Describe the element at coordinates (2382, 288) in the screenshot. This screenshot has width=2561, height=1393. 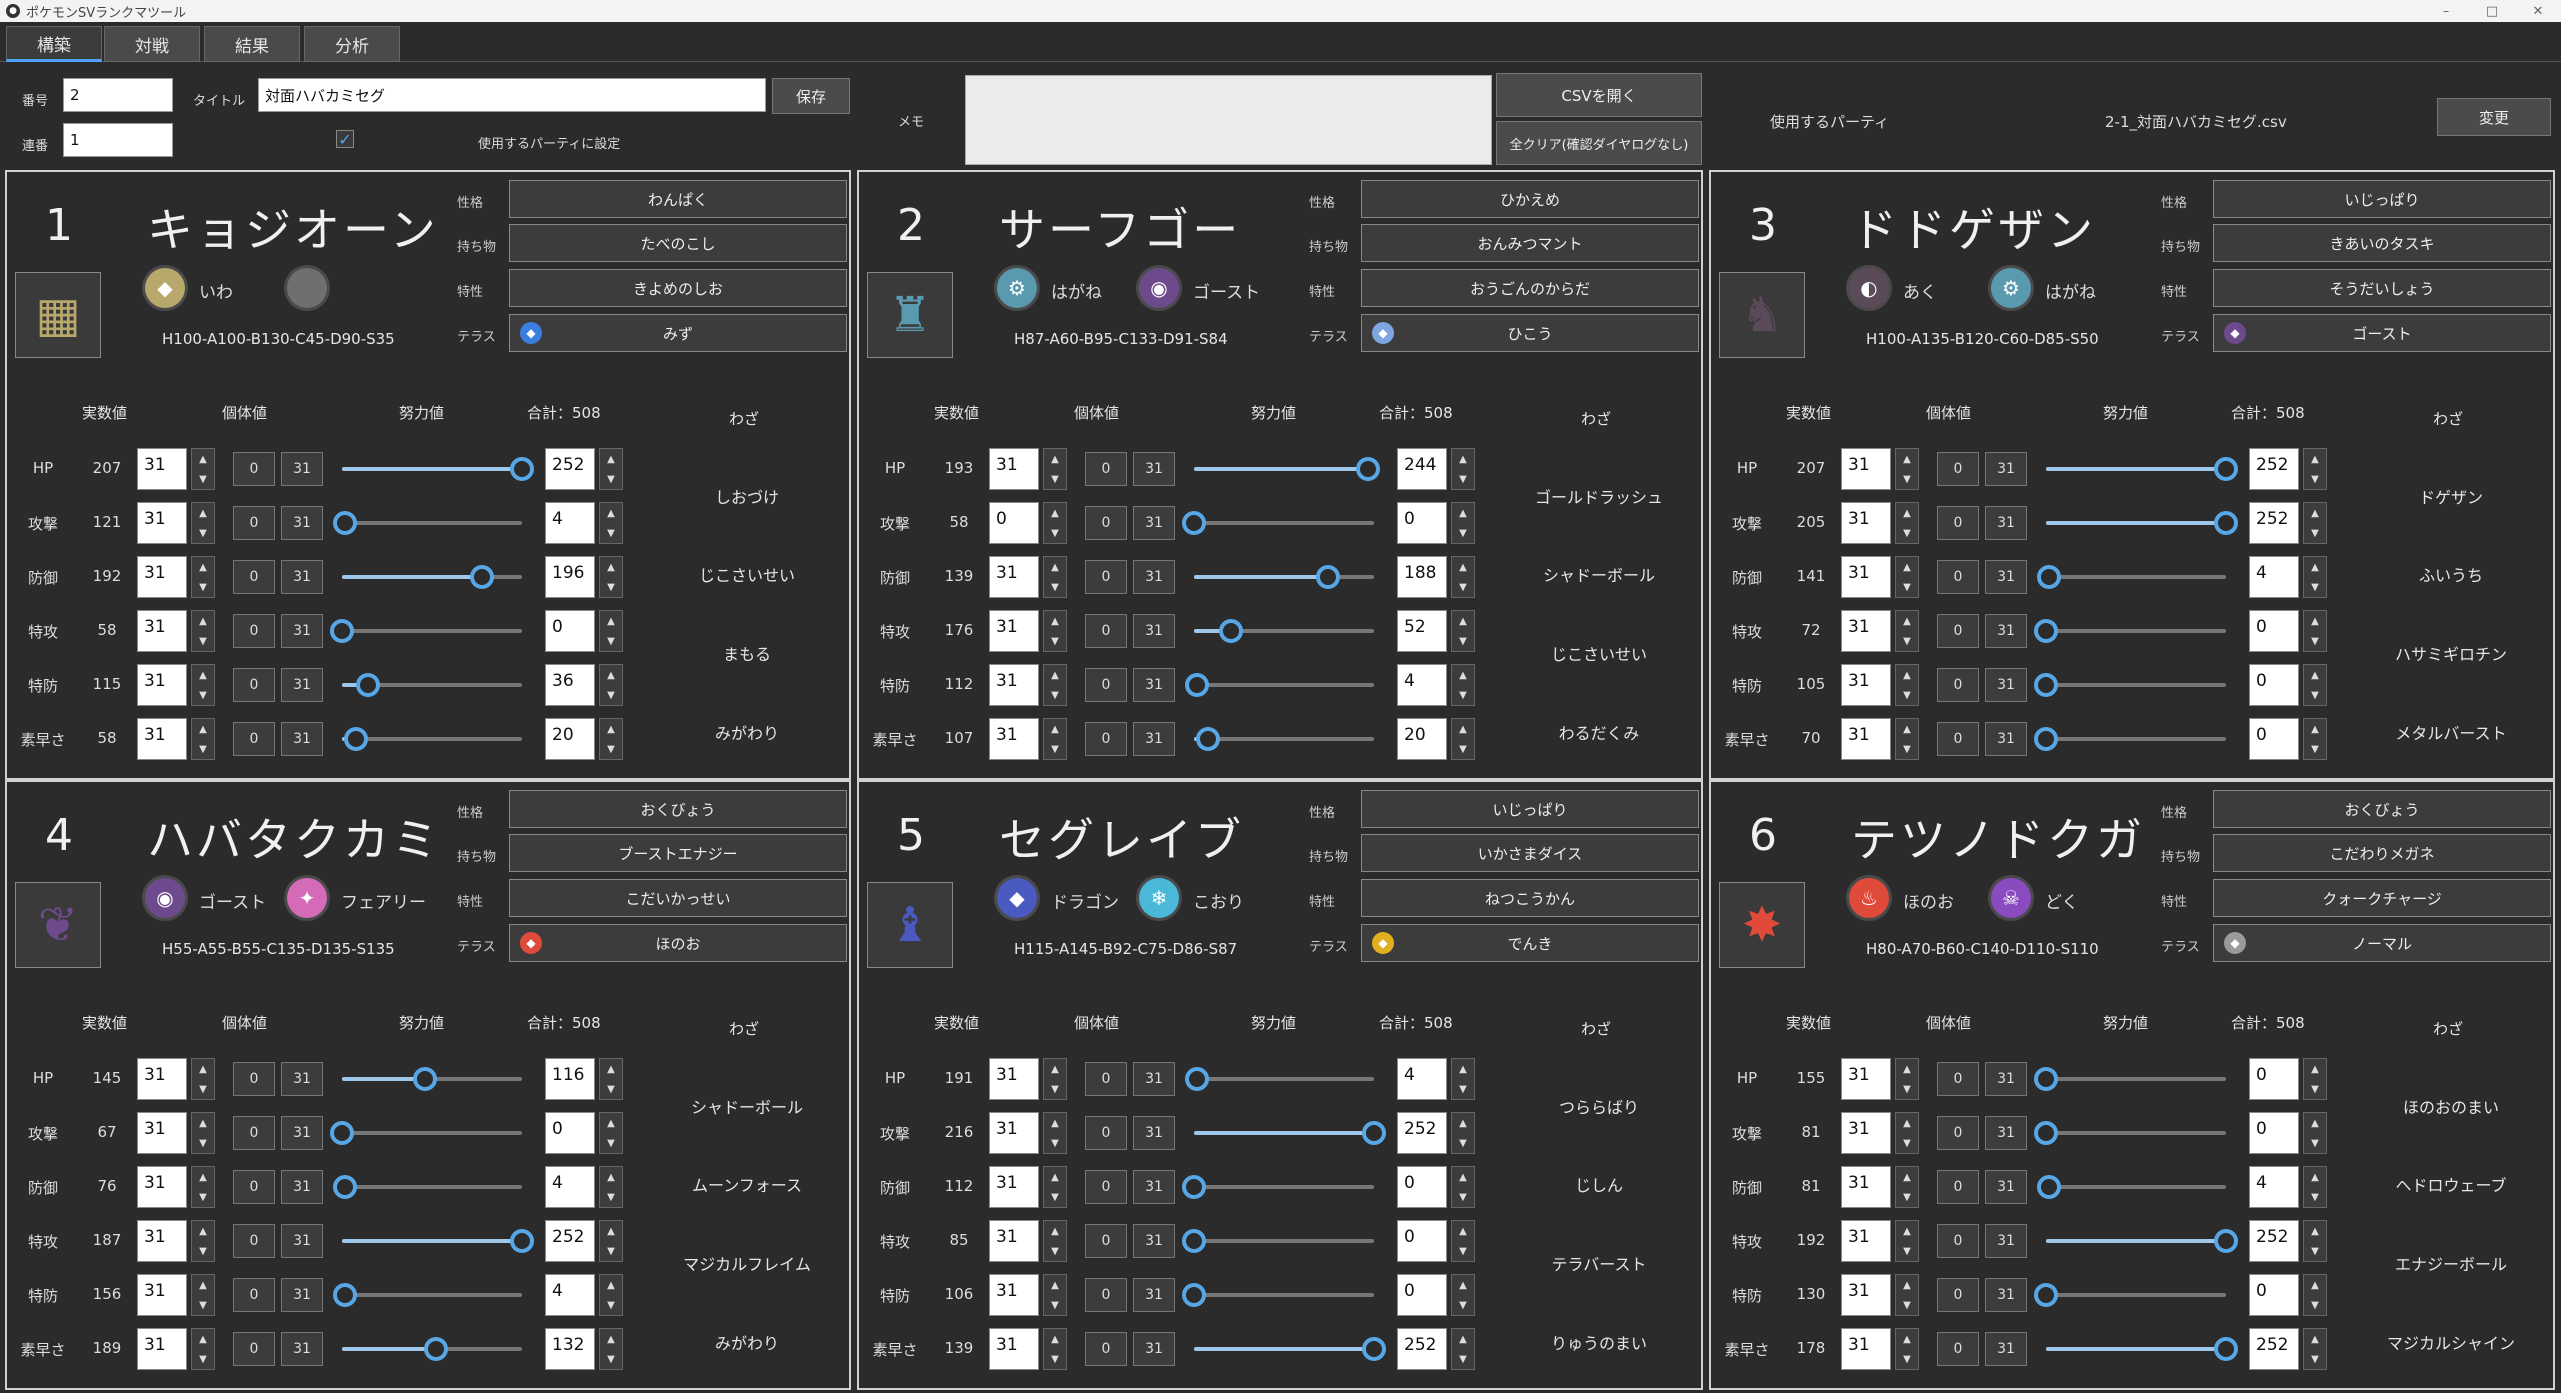
I see `ability-select: そうだいしょう` at that location.